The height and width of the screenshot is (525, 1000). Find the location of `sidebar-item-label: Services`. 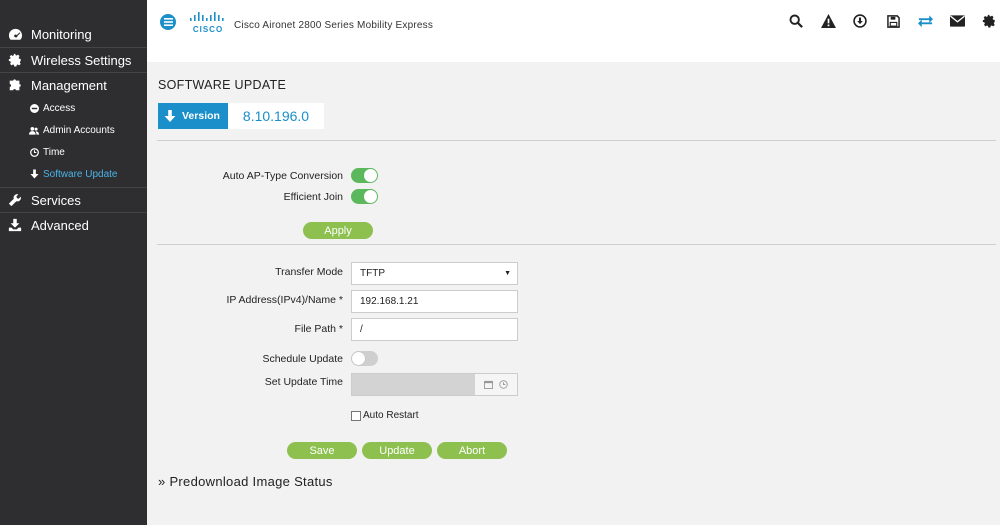

sidebar-item-label: Services is located at coordinates (56, 200).